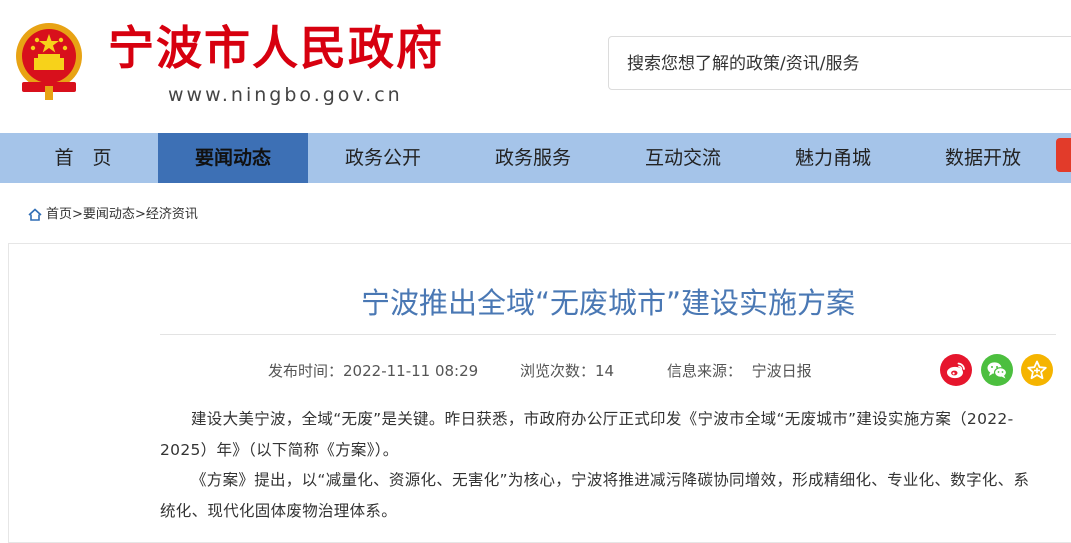  Describe the element at coordinates (306, 371) in the screenshot. I see `publish-label: 发布时间：` at that location.